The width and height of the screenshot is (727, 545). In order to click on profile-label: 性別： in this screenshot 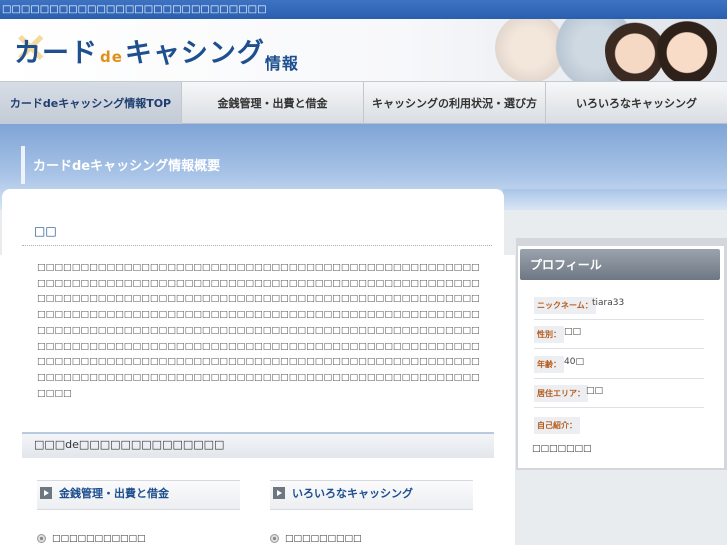, I will do `click(549, 334)`.